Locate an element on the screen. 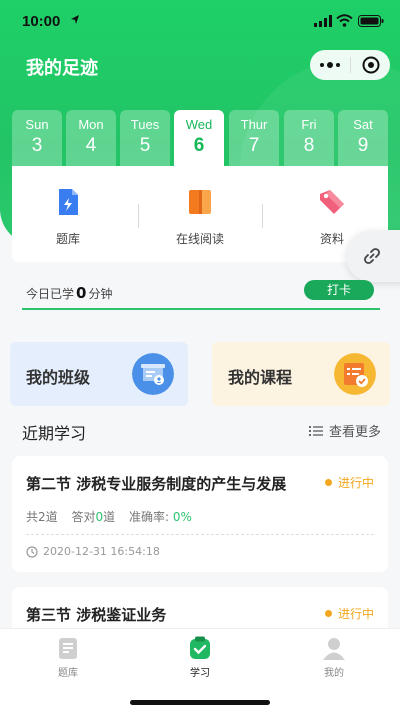  today-study-bar: 今日已学 0 分钟 打卡 is located at coordinates (201, 294).